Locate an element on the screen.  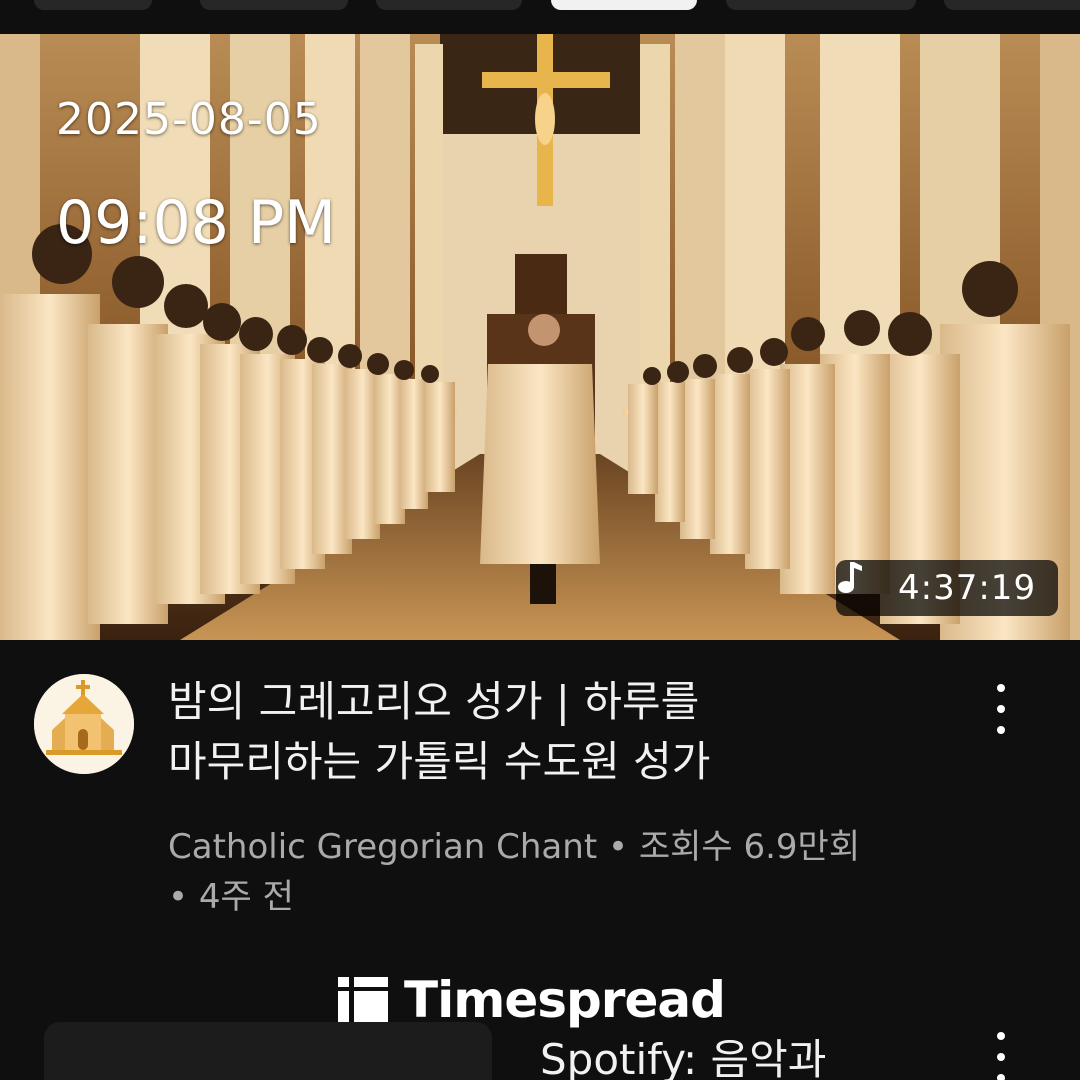
video-title: 밤의 그레고리오 성가 | 하루를 마무리하는 가톨릭 수도원 성가 is located at coordinates (548, 732).